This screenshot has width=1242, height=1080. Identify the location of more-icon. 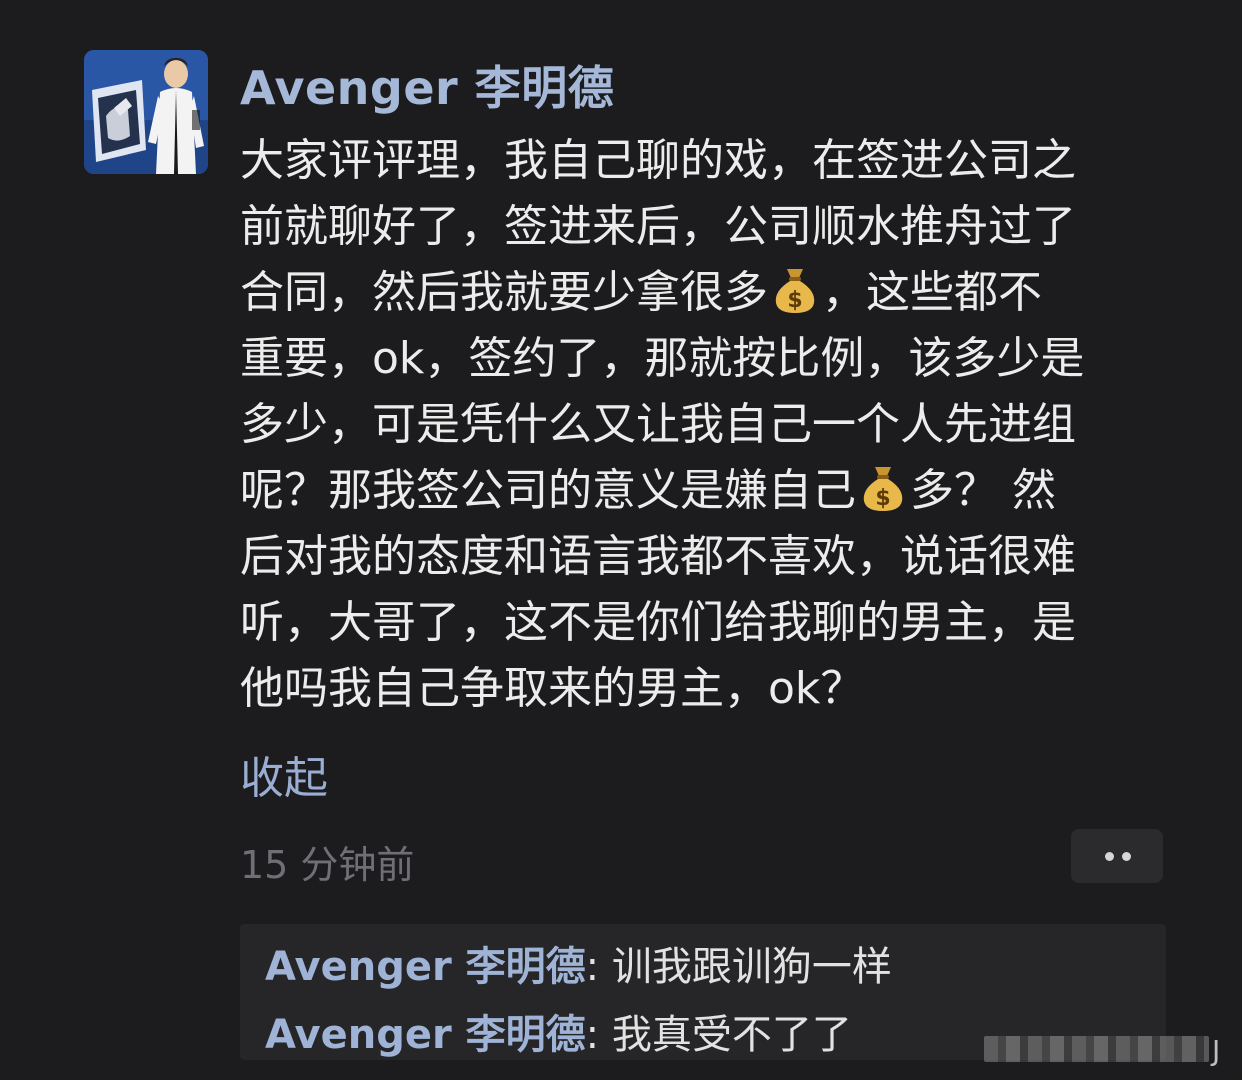
(1109, 856).